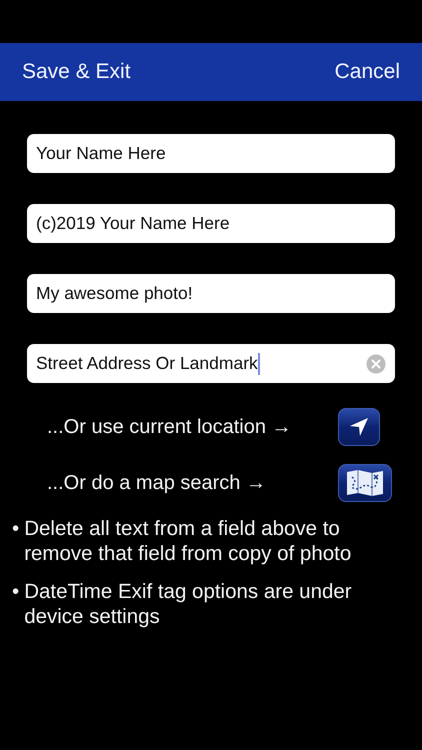 Image resolution: width=422 pixels, height=750 pixels. I want to click on save-exit-button: Save & Exit, so click(76, 72).